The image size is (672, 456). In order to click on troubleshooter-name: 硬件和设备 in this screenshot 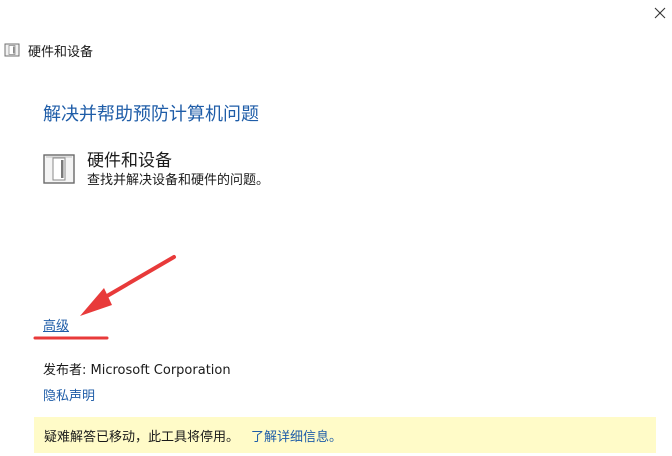, I will do `click(129, 161)`.